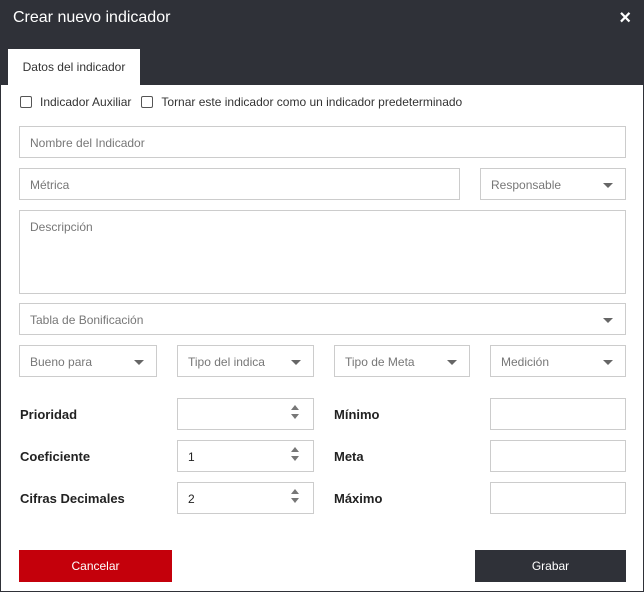 Image resolution: width=644 pixels, height=592 pixels. Describe the element at coordinates (49, 414) in the screenshot. I see `prioridad-label: Prioridad` at that location.